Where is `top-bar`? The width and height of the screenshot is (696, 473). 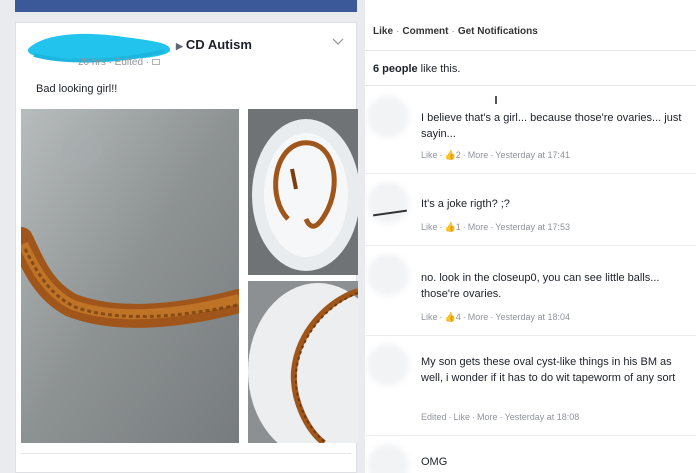 top-bar is located at coordinates (186, 6).